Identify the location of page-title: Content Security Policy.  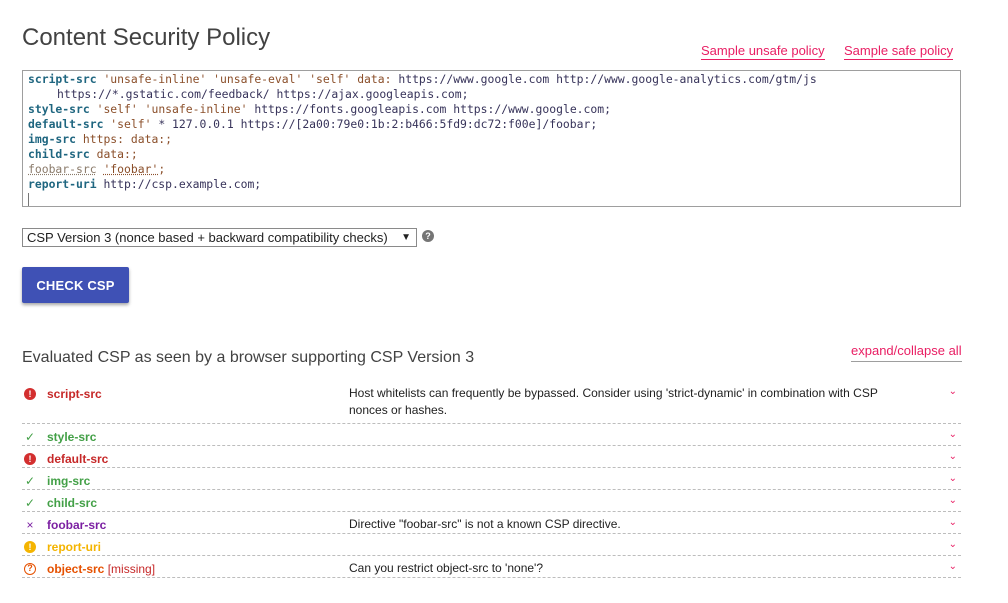
(146, 37).